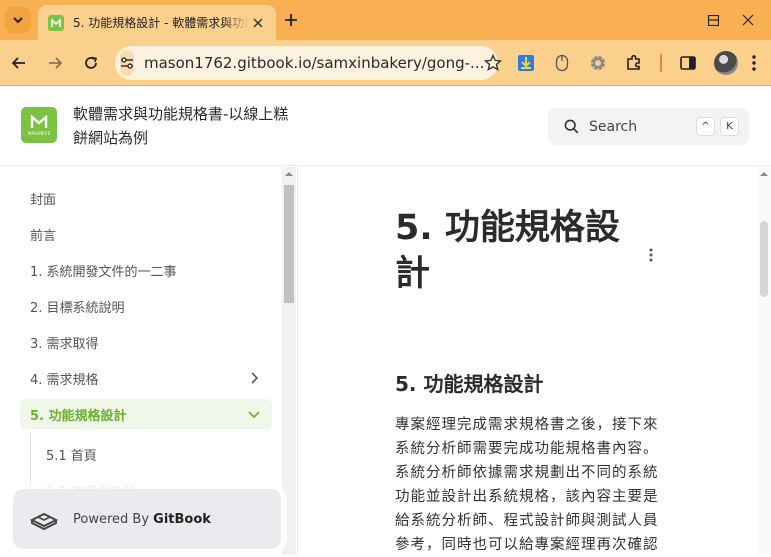 The width and height of the screenshot is (771, 557). I want to click on side-panel-icon, so click(688, 63).